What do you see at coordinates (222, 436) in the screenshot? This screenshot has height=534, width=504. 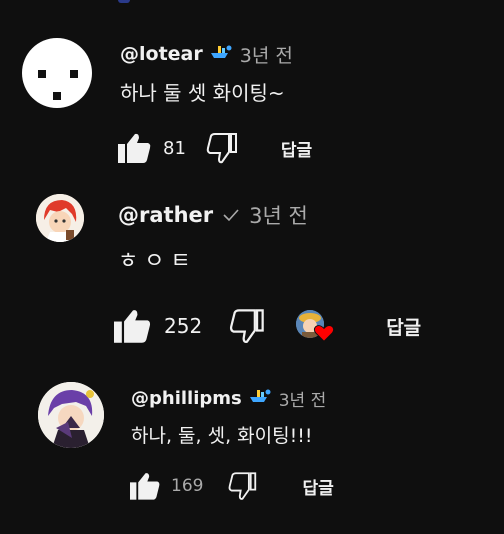 I see `comment-text: 하나, 둘, 셋, 화이팅!!!` at bounding box center [222, 436].